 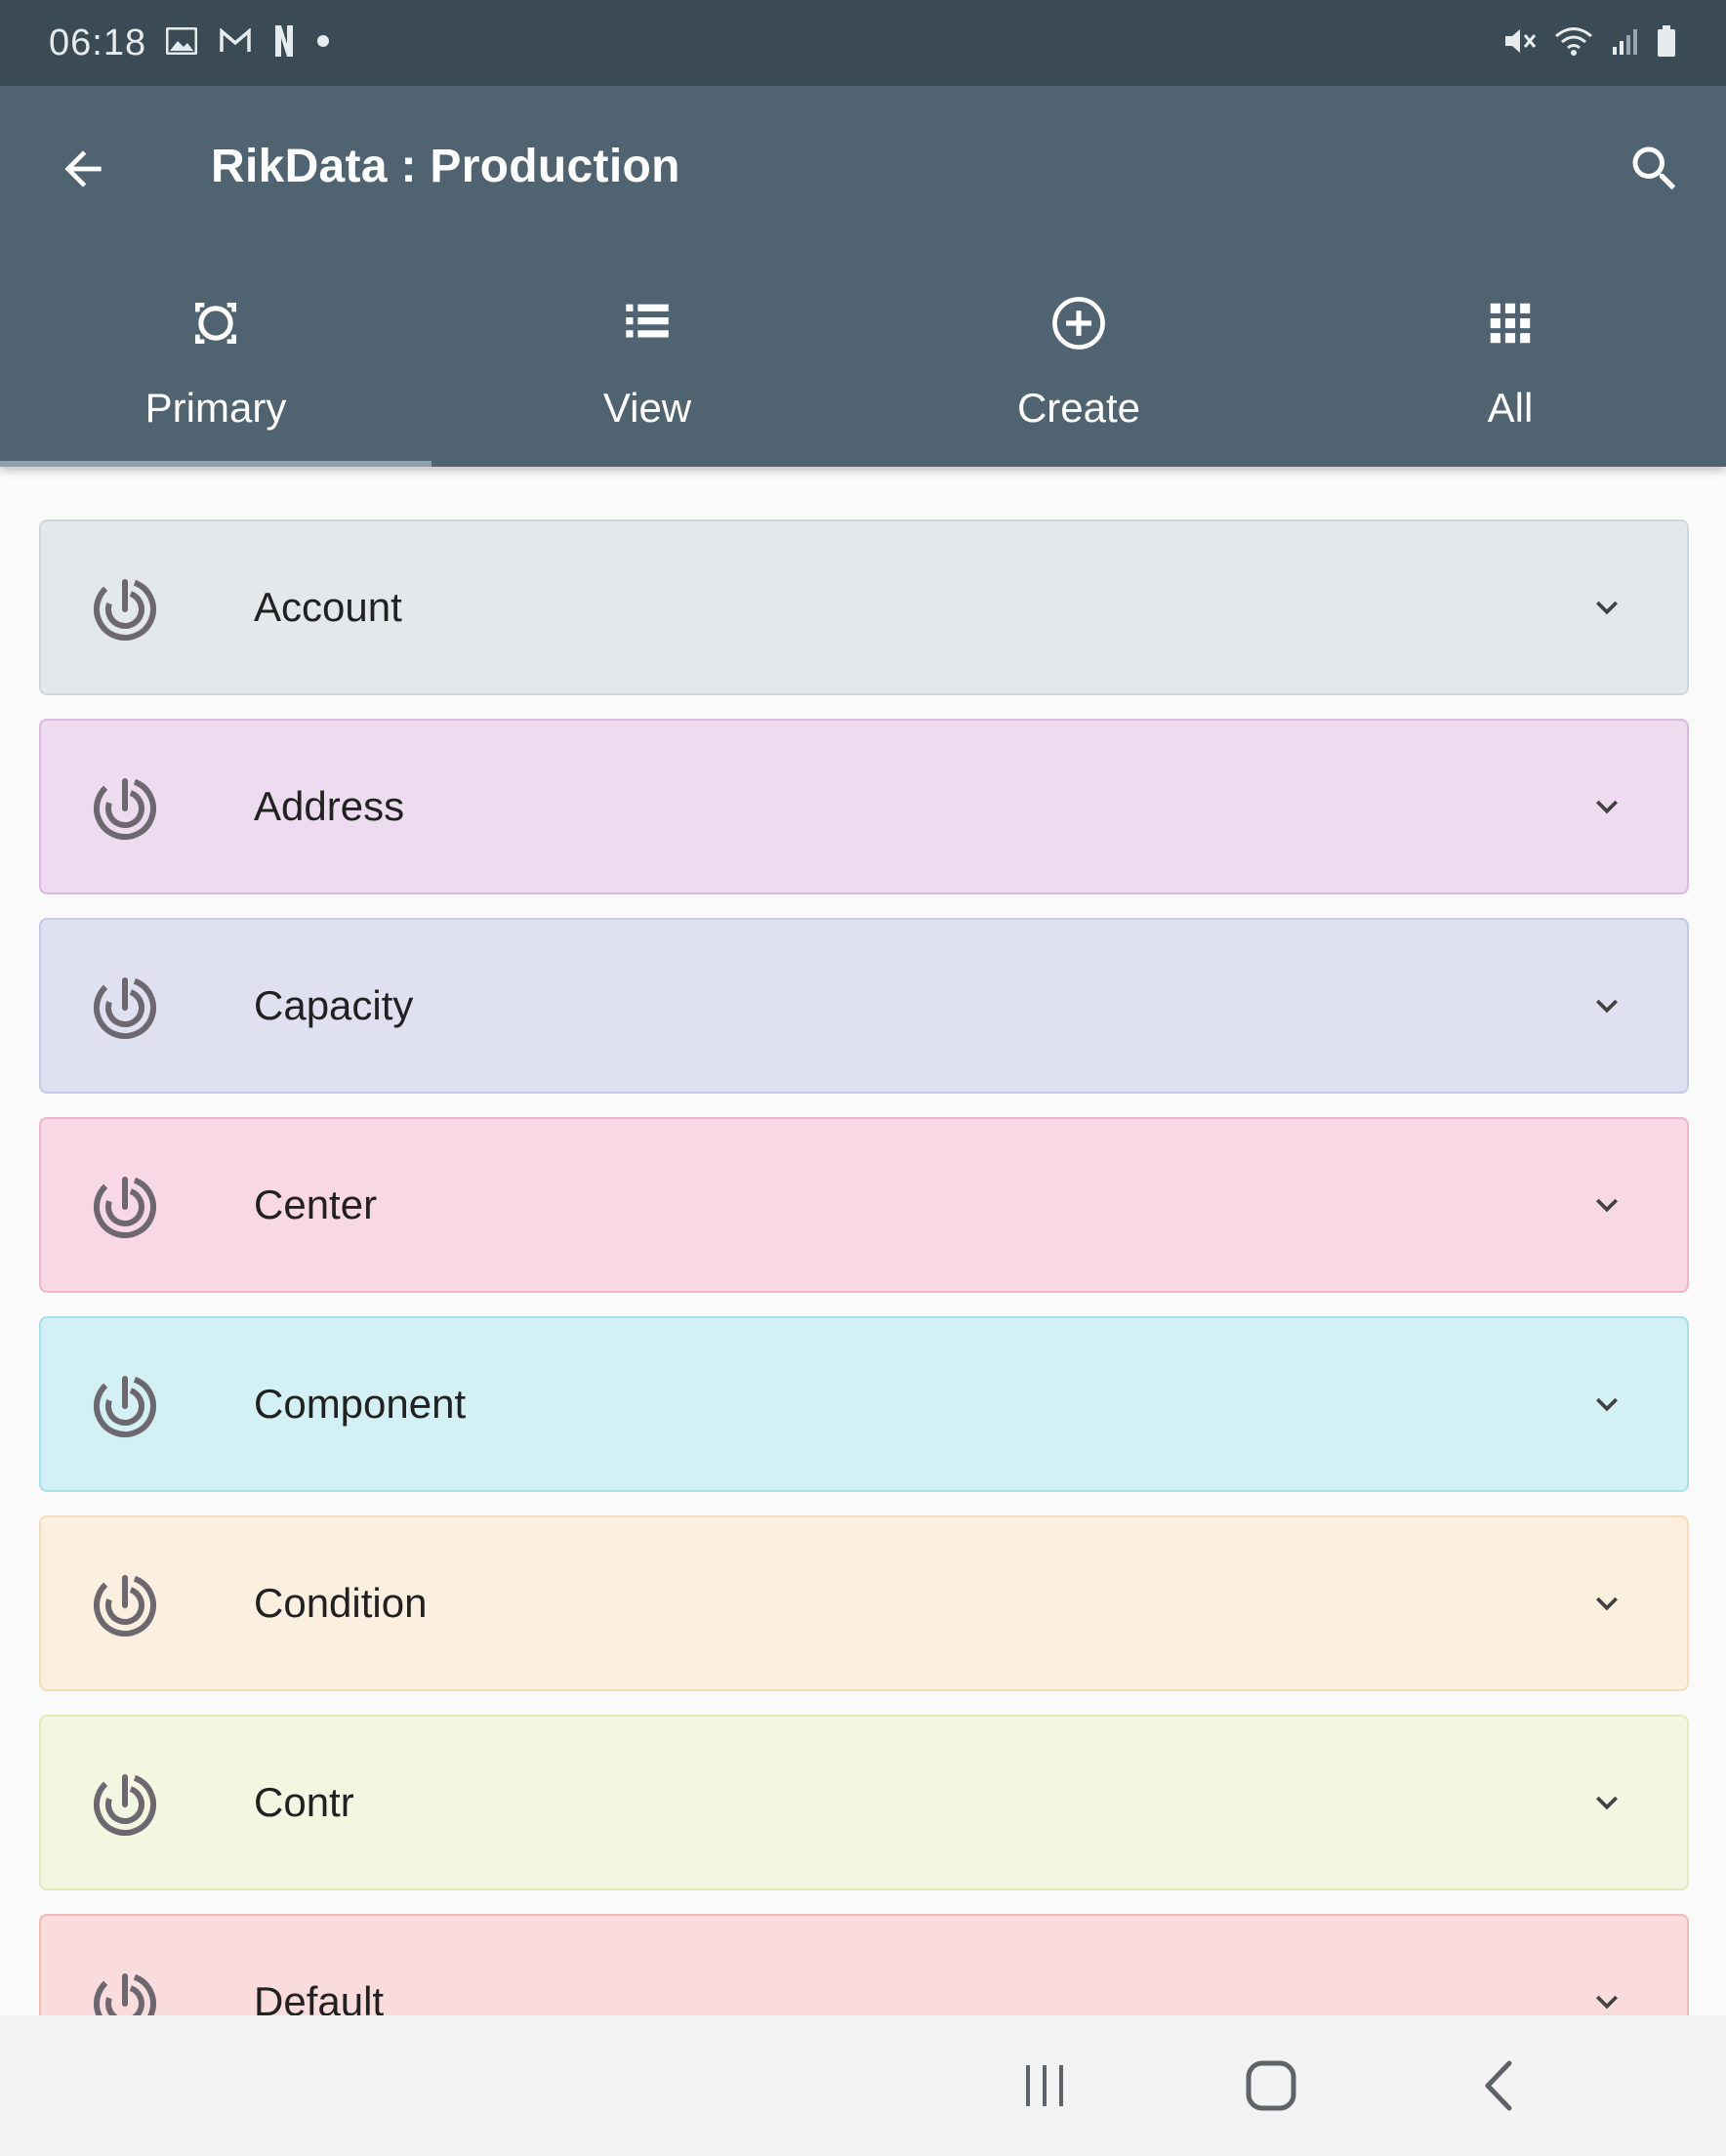 I want to click on search-button, so click(x=1655, y=169).